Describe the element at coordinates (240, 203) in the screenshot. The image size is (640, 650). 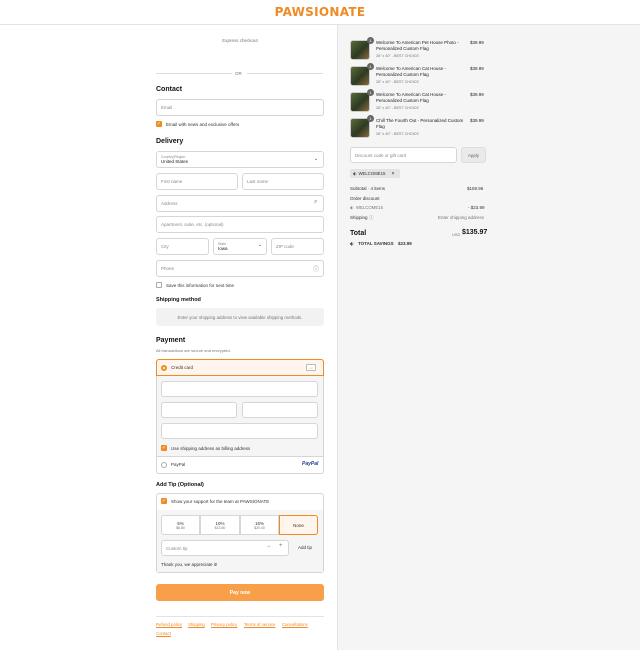
I see `address-field: Address` at that location.